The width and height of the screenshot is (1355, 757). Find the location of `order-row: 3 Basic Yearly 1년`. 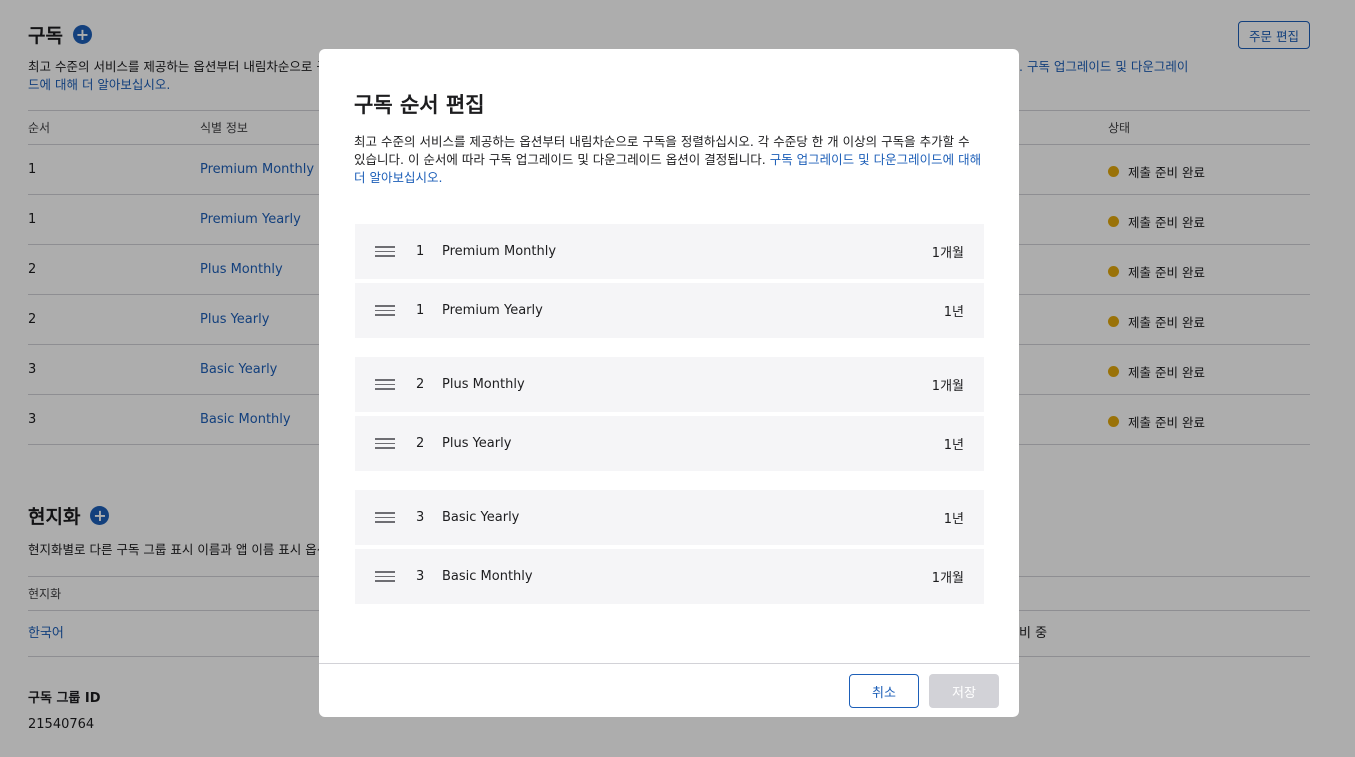

order-row: 3 Basic Yearly 1년 is located at coordinates (669, 517).